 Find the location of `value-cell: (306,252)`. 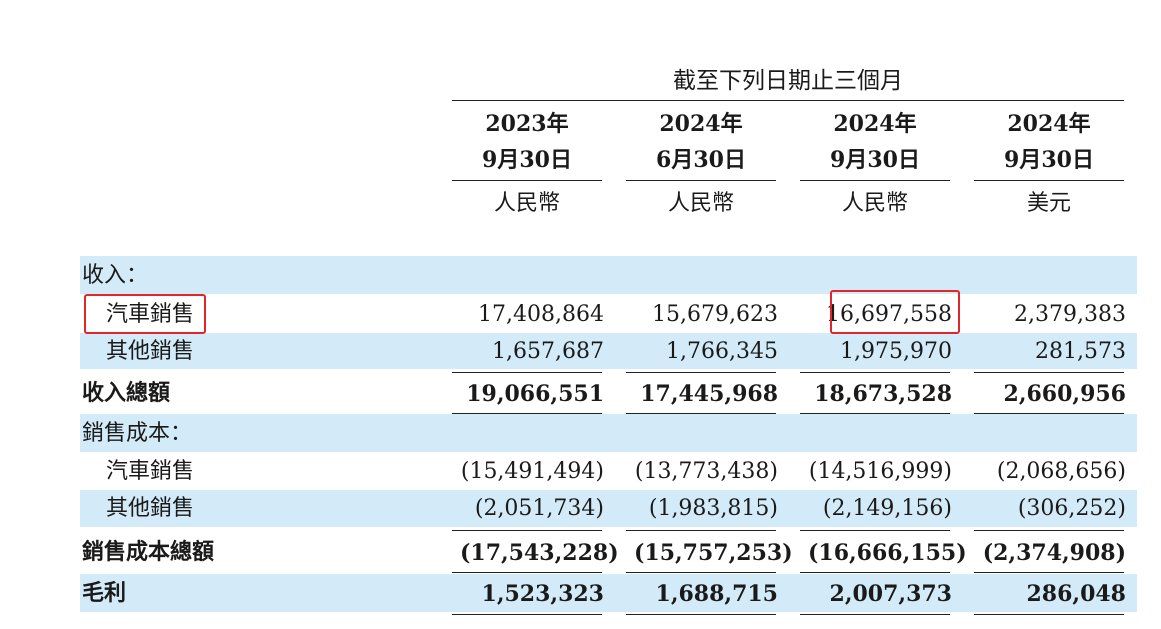

value-cell: (306,252) is located at coordinates (1071, 508).